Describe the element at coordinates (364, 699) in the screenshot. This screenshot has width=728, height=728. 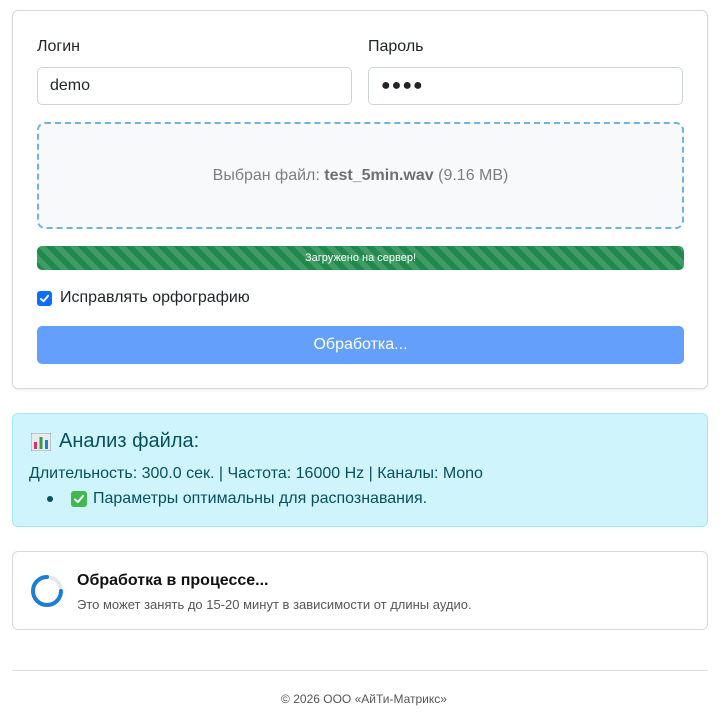
I see `footer-copyright: © 2026 ООО «АйТи-Матрикс»` at that location.